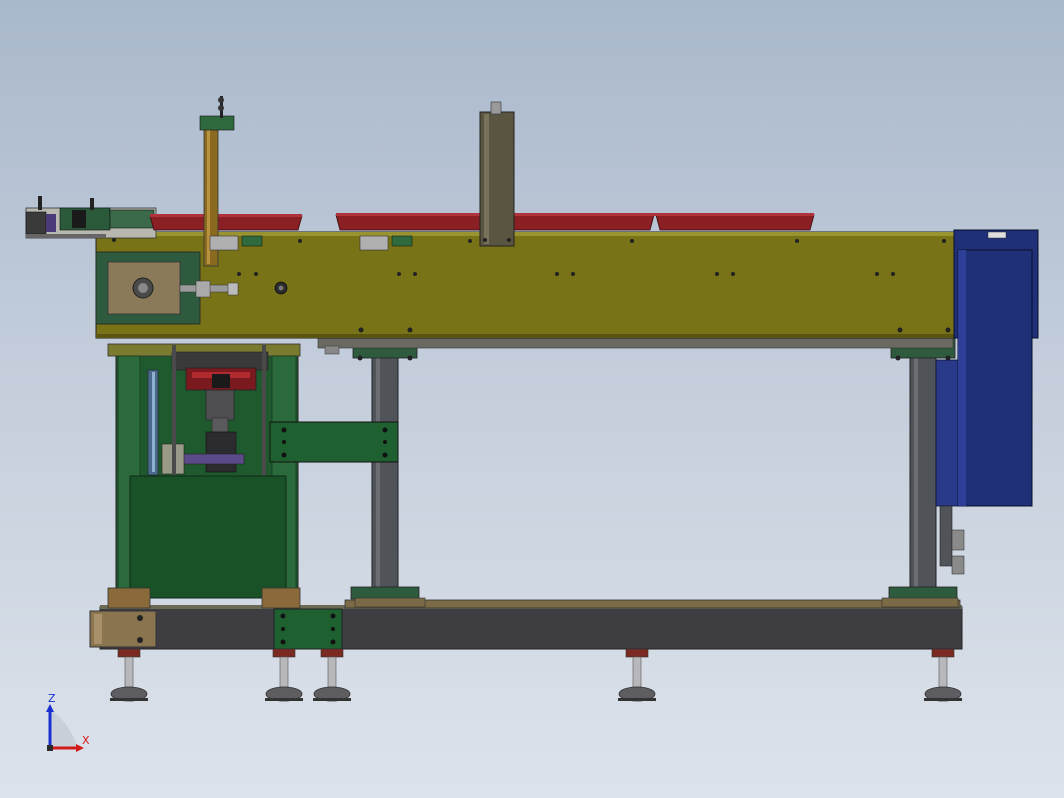  Describe the element at coordinates (334, 442) in the screenshot. I see `side-connection-plate` at that location.